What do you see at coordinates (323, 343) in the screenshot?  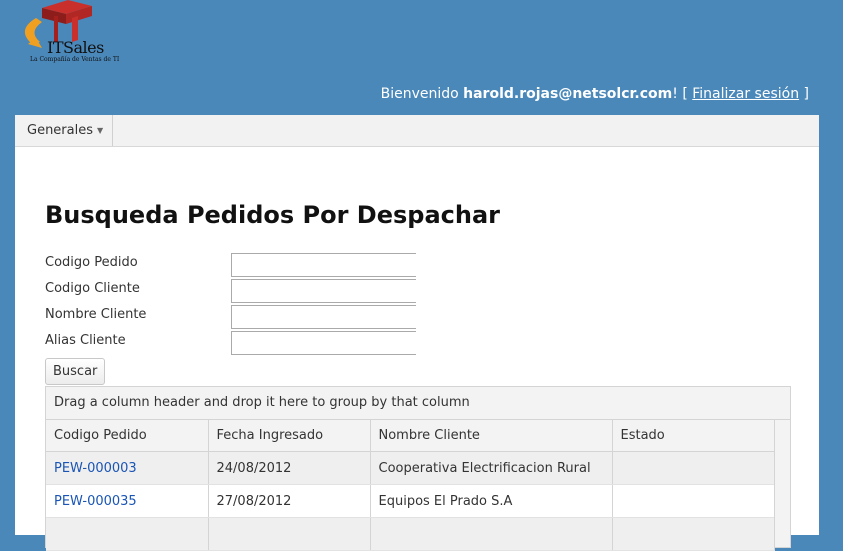 I see `alias-cliente-input` at bounding box center [323, 343].